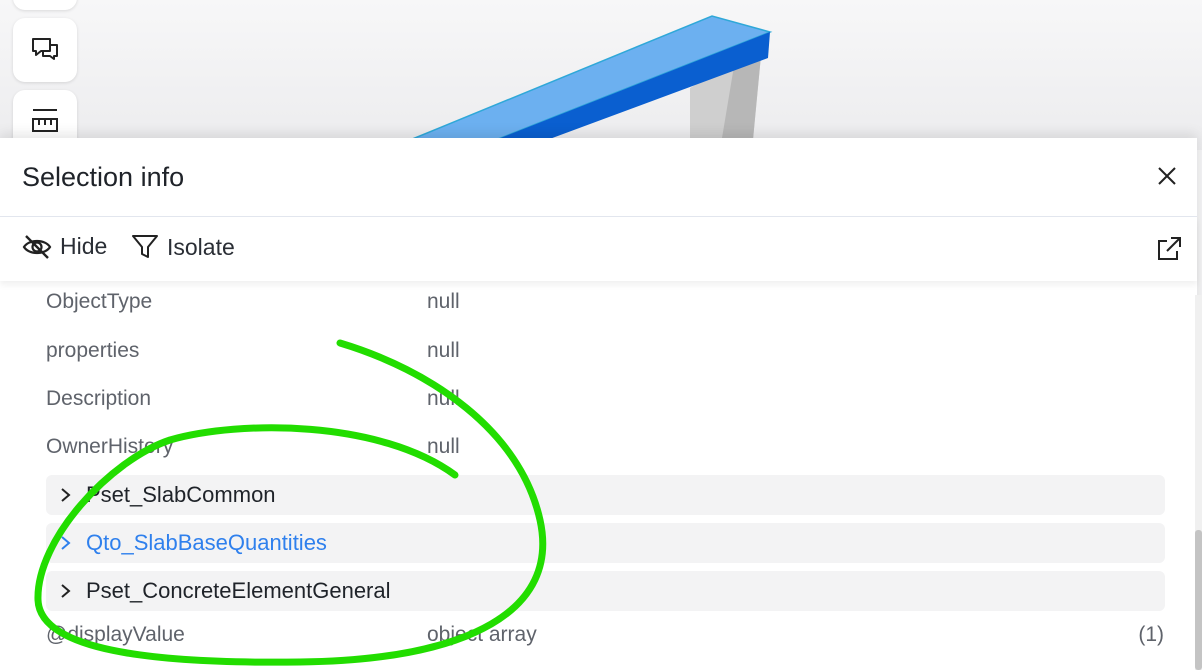  I want to click on isolate-button: Isolate, so click(183, 247).